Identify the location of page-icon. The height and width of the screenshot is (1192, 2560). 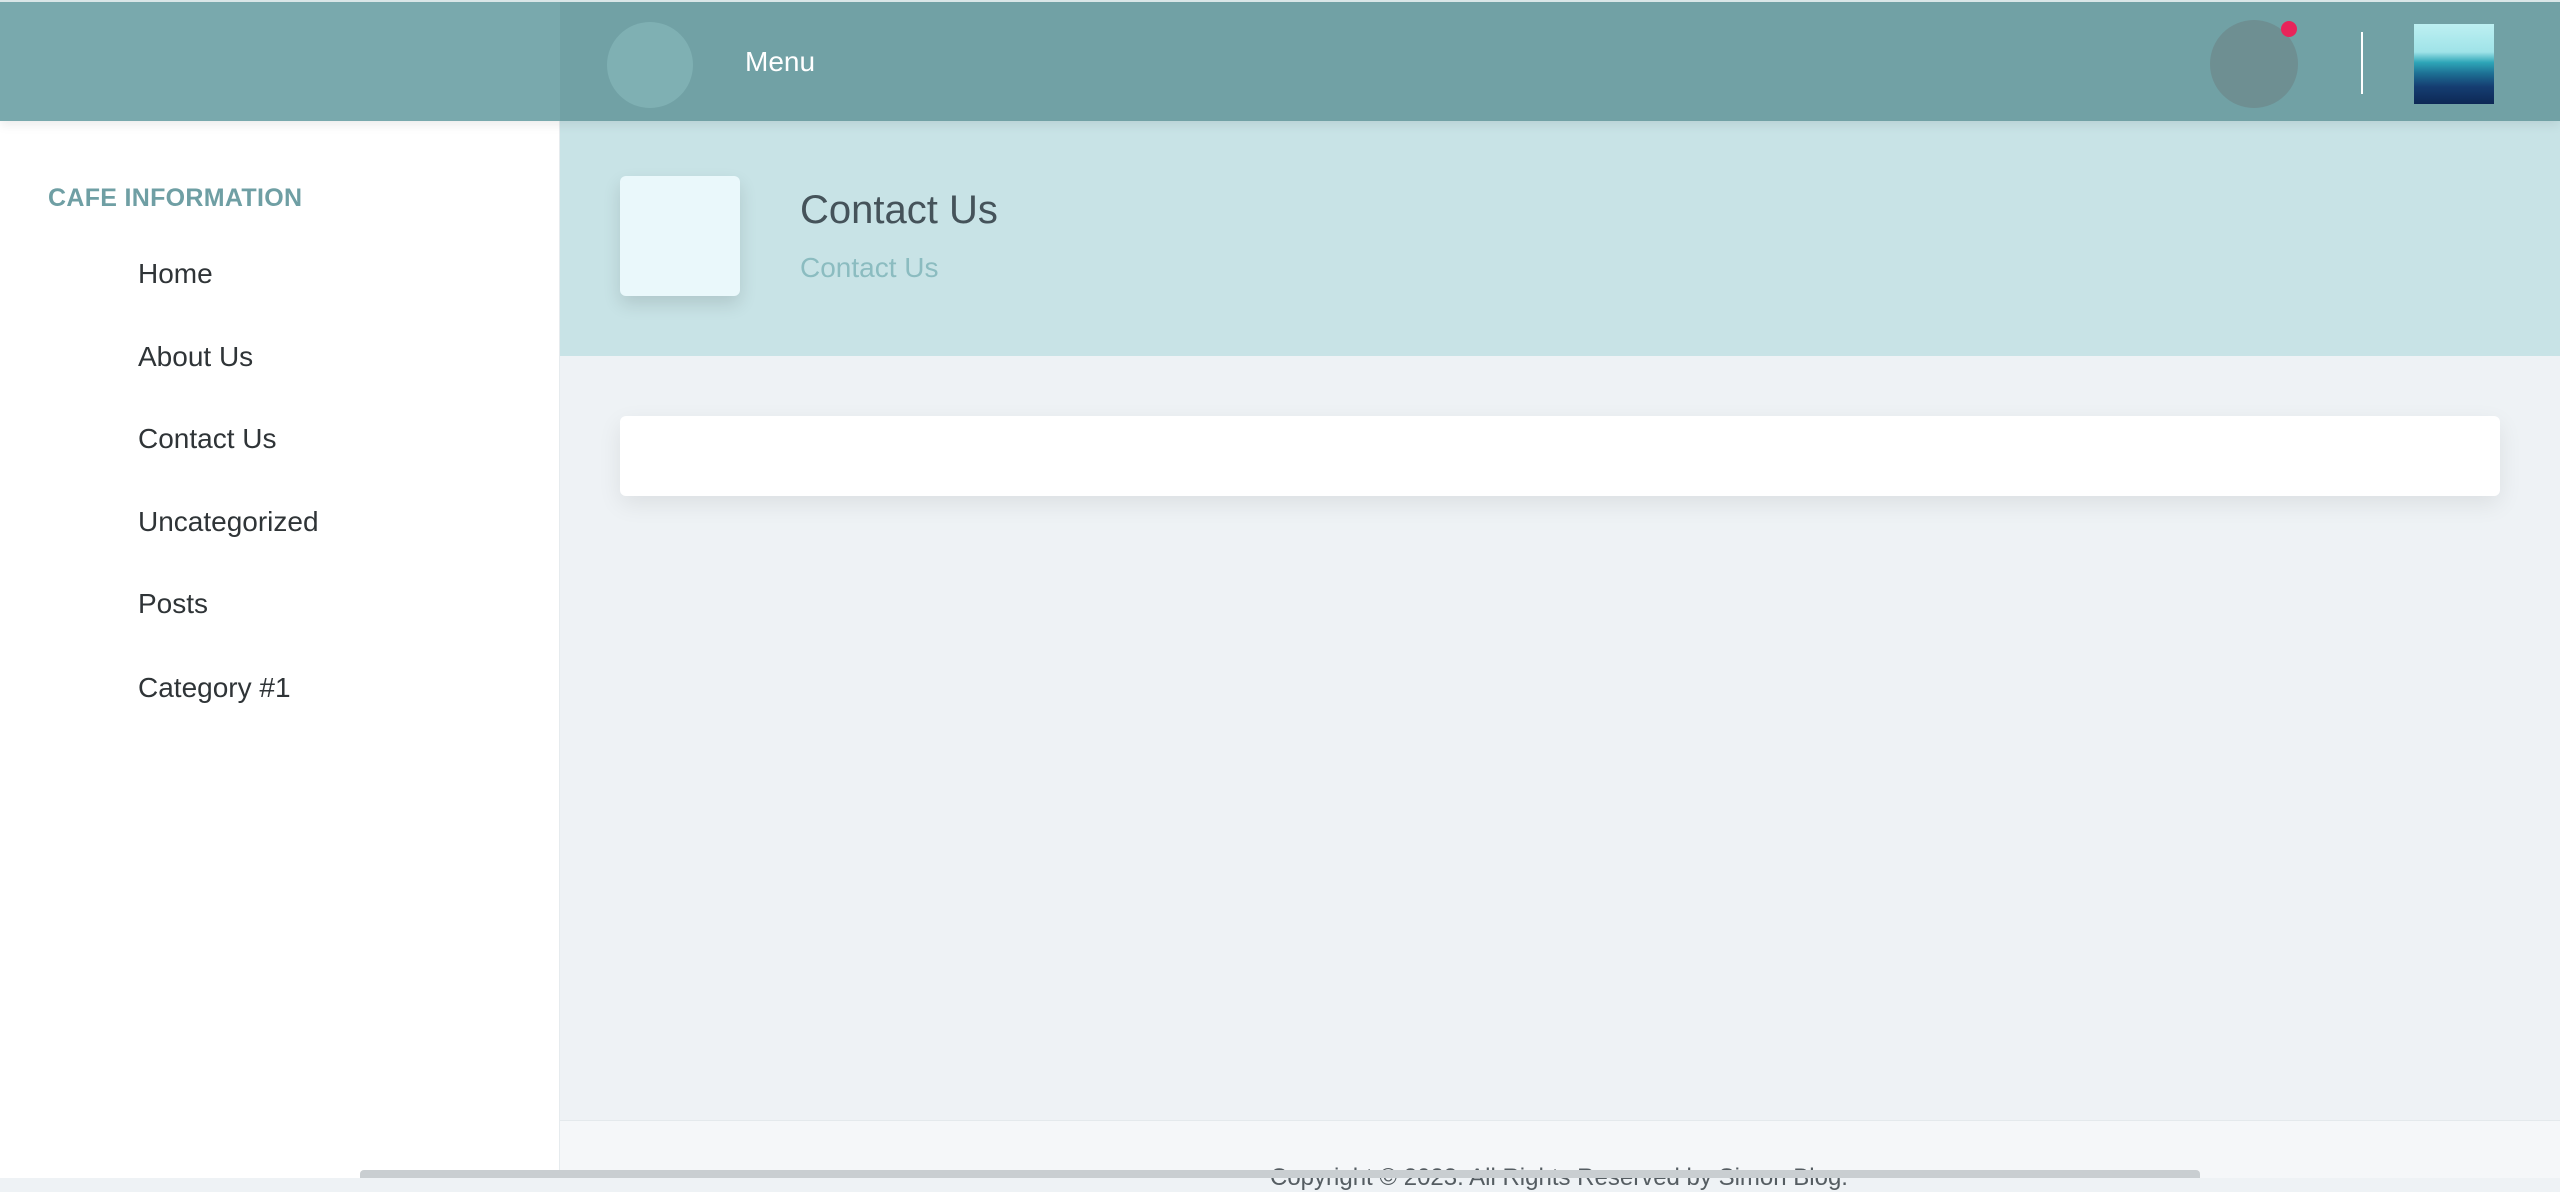
(680, 236).